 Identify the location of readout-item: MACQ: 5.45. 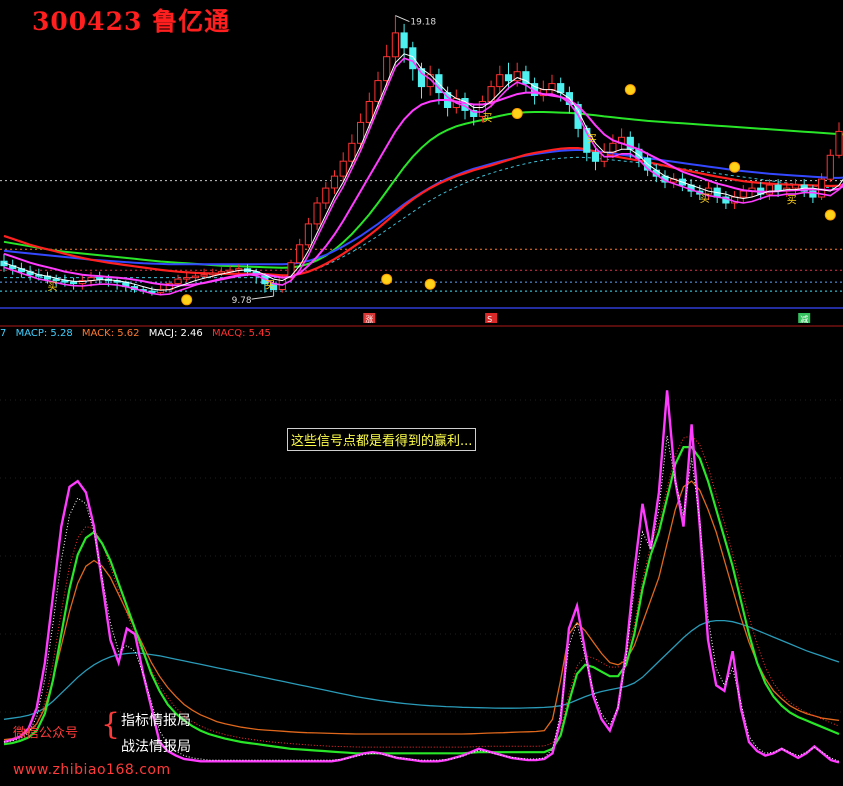
(241, 333).